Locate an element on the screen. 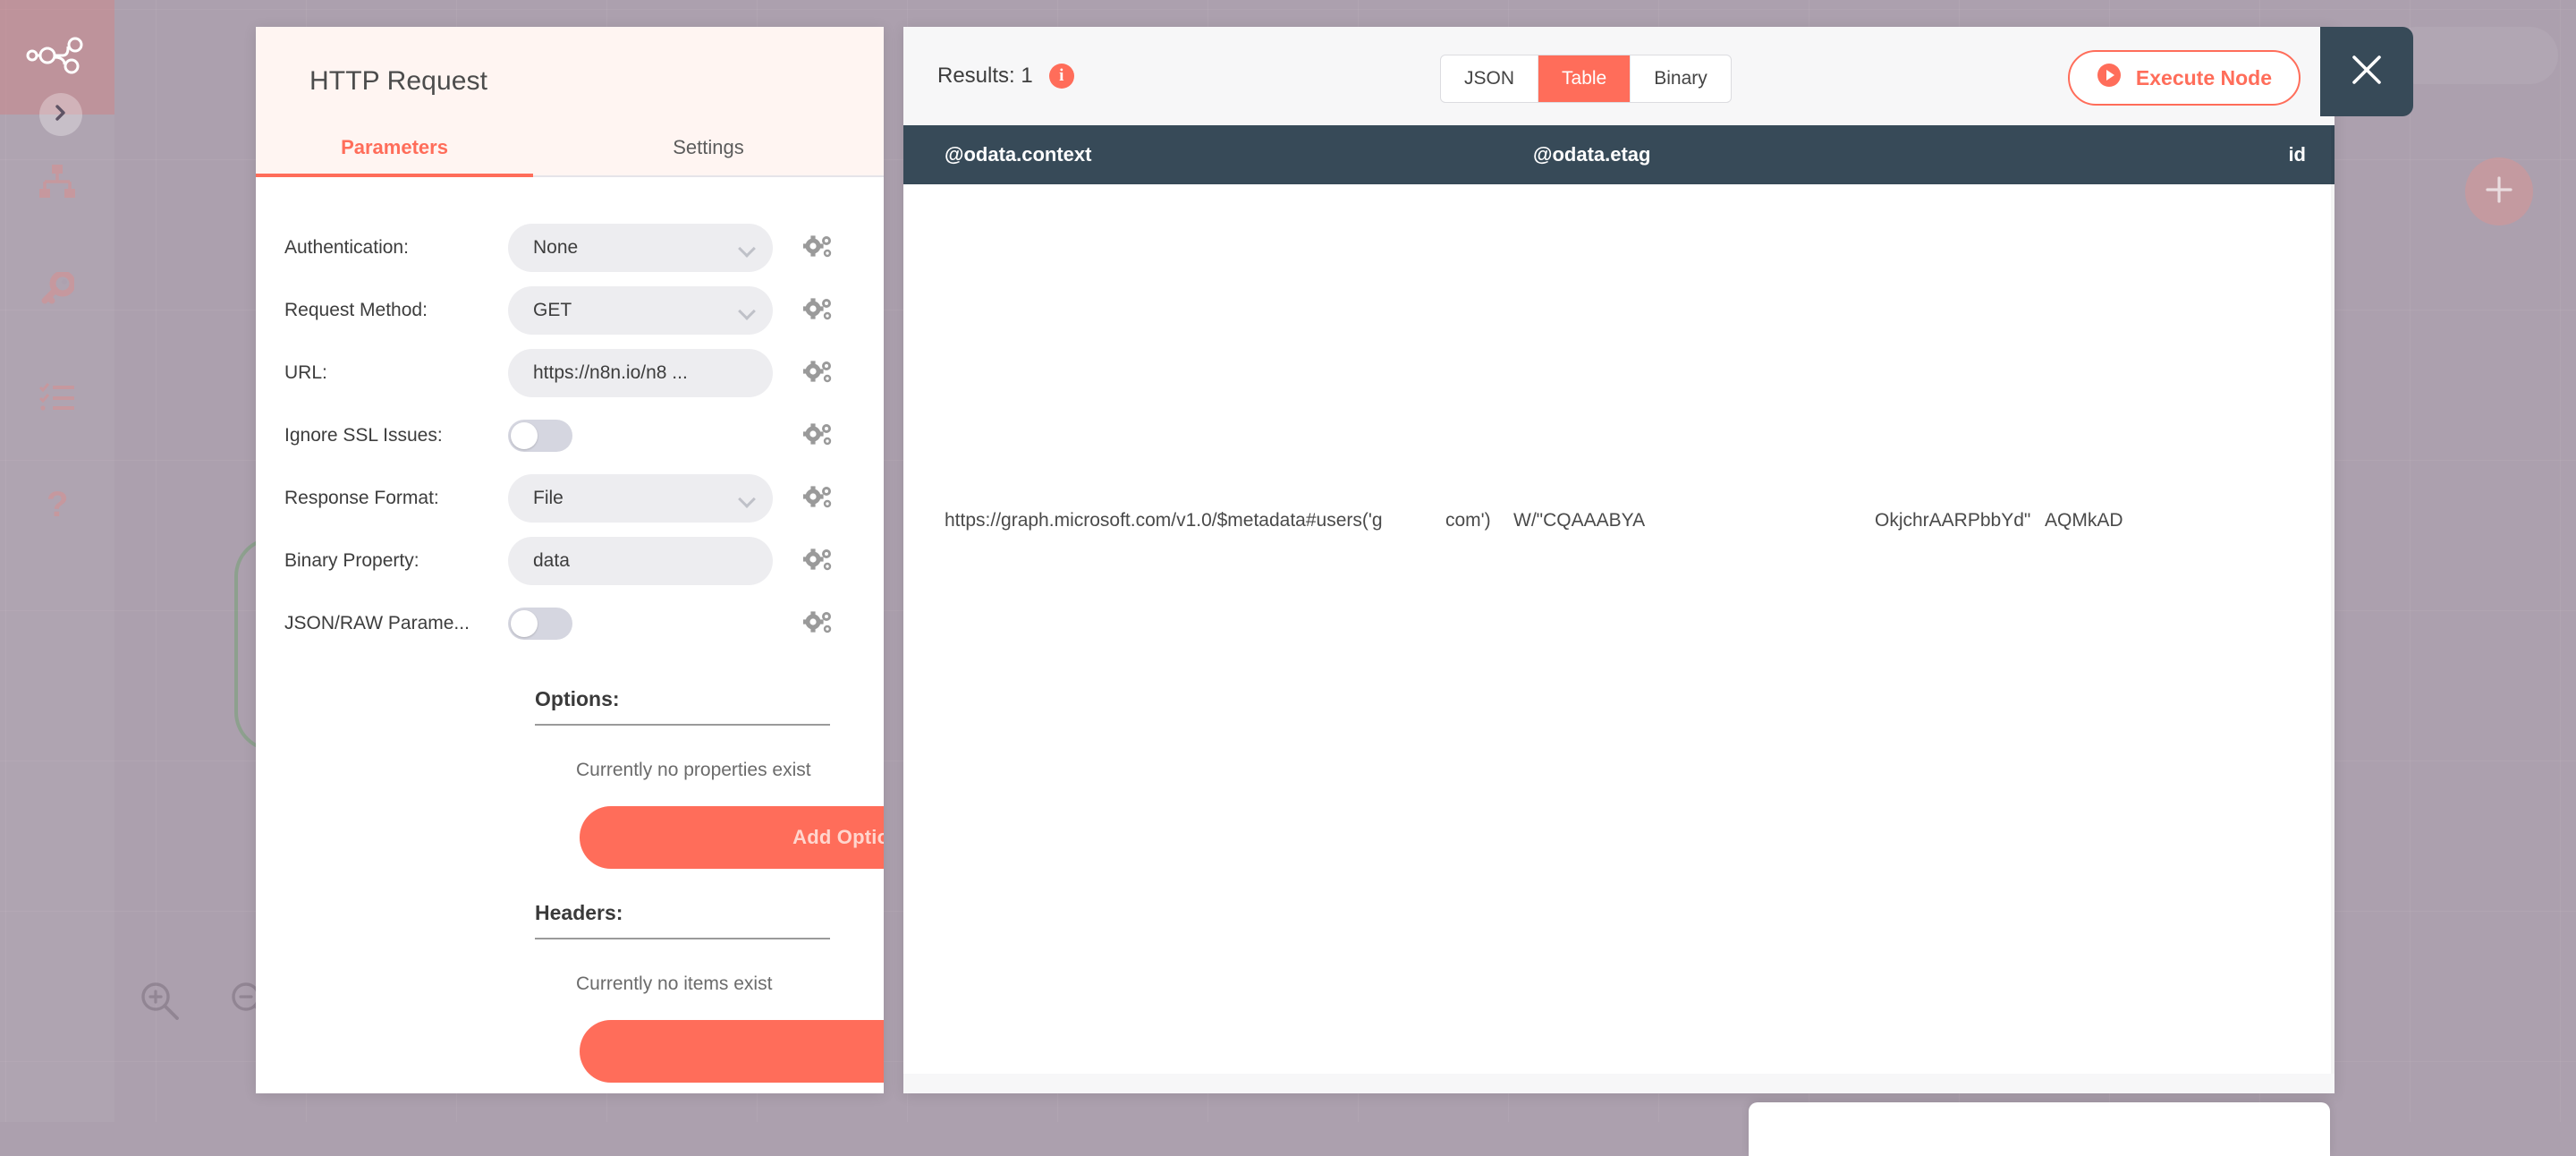 This screenshot has height=1156, width=2576. cell-odata-etag-start: W/"CQAAABYA is located at coordinates (1595, 520).